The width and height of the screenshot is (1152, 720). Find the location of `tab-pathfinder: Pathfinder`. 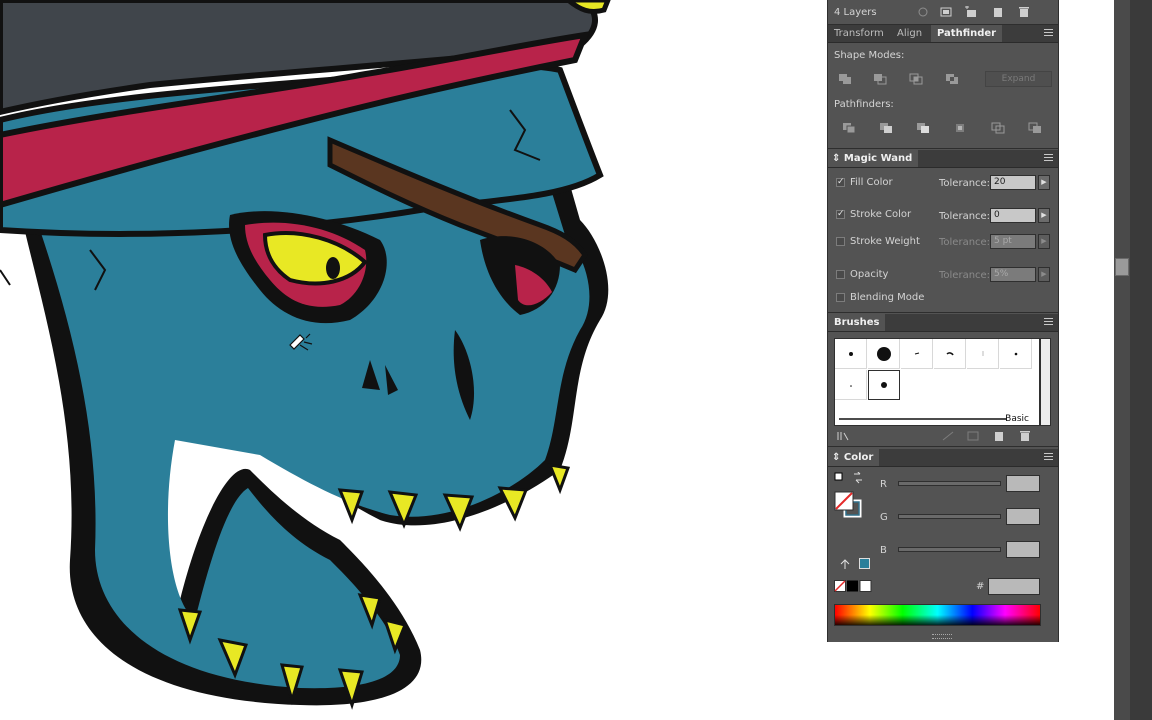

tab-pathfinder: Pathfinder is located at coordinates (967, 33).